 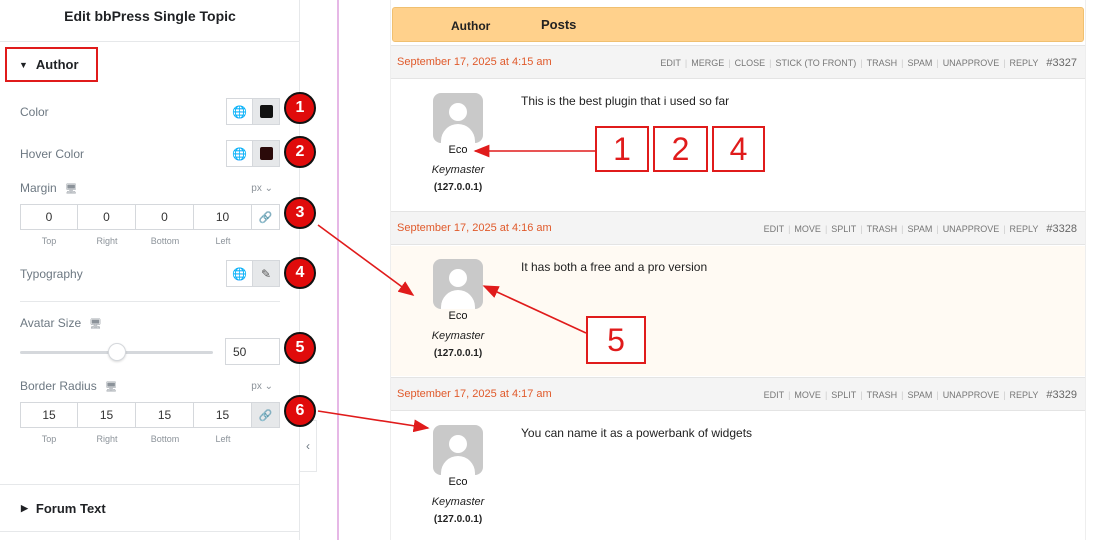 What do you see at coordinates (266, 153) in the screenshot?
I see `hover-color-picker-button` at bounding box center [266, 153].